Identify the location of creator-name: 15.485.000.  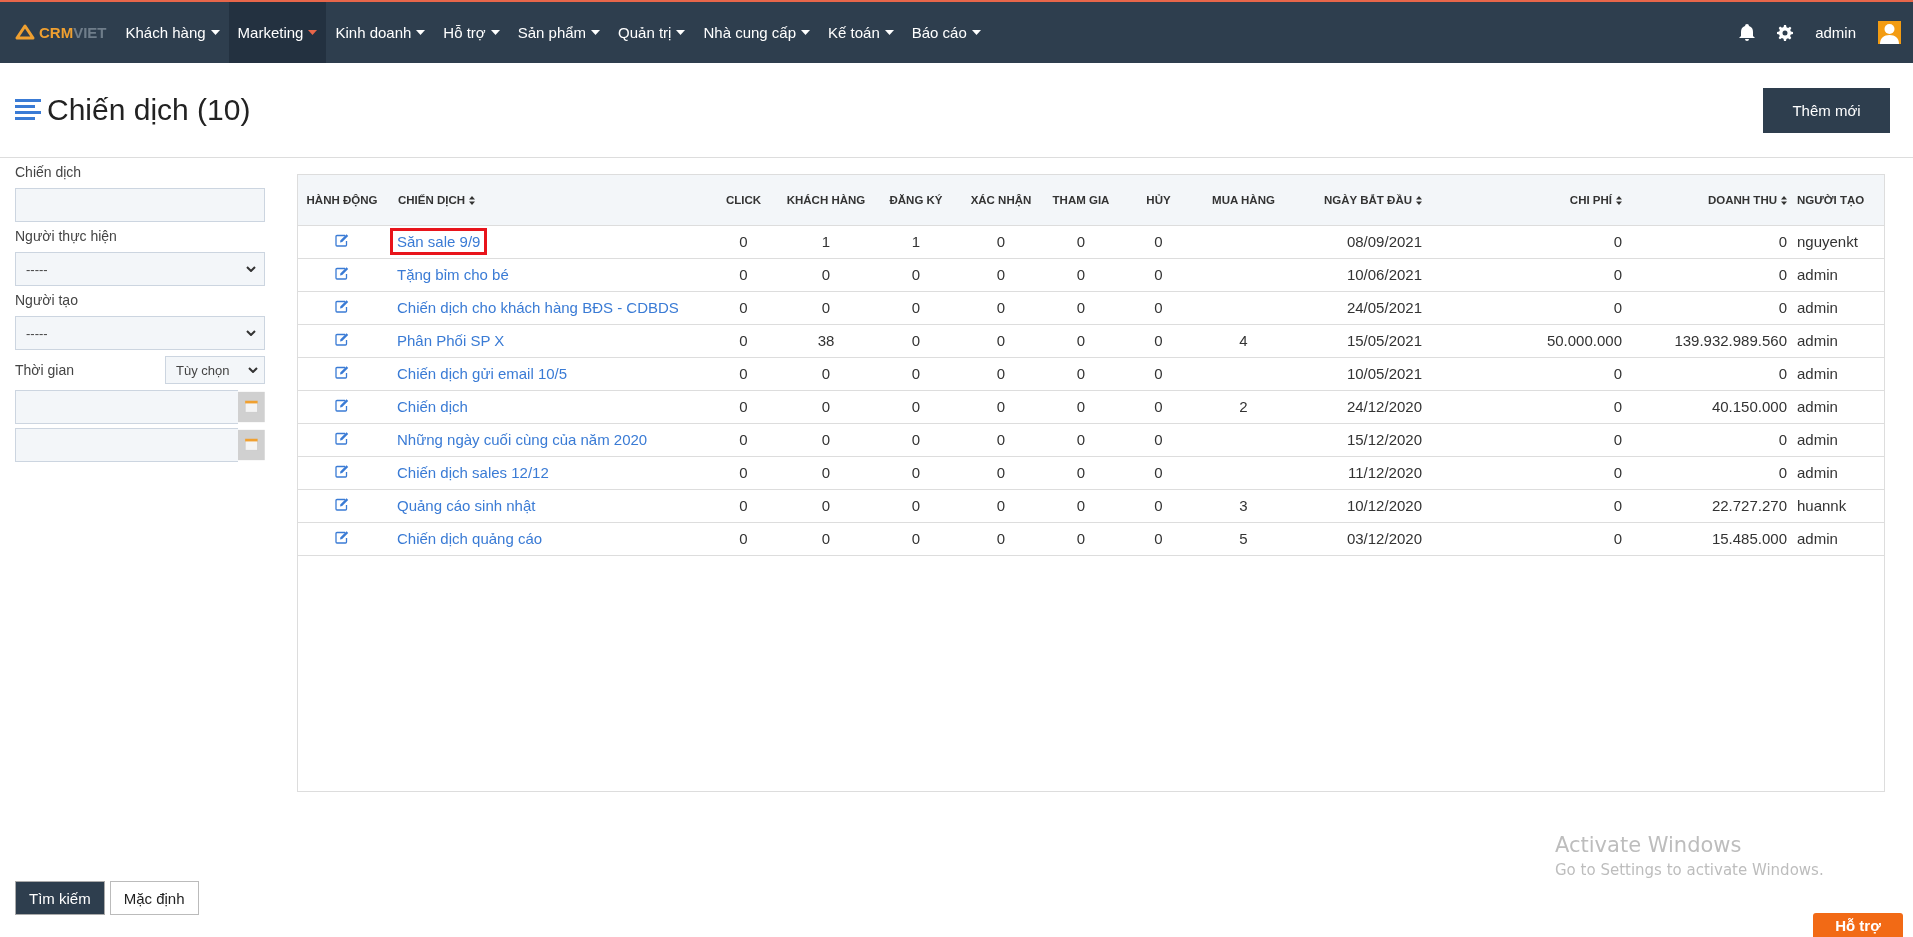
(1749, 538).